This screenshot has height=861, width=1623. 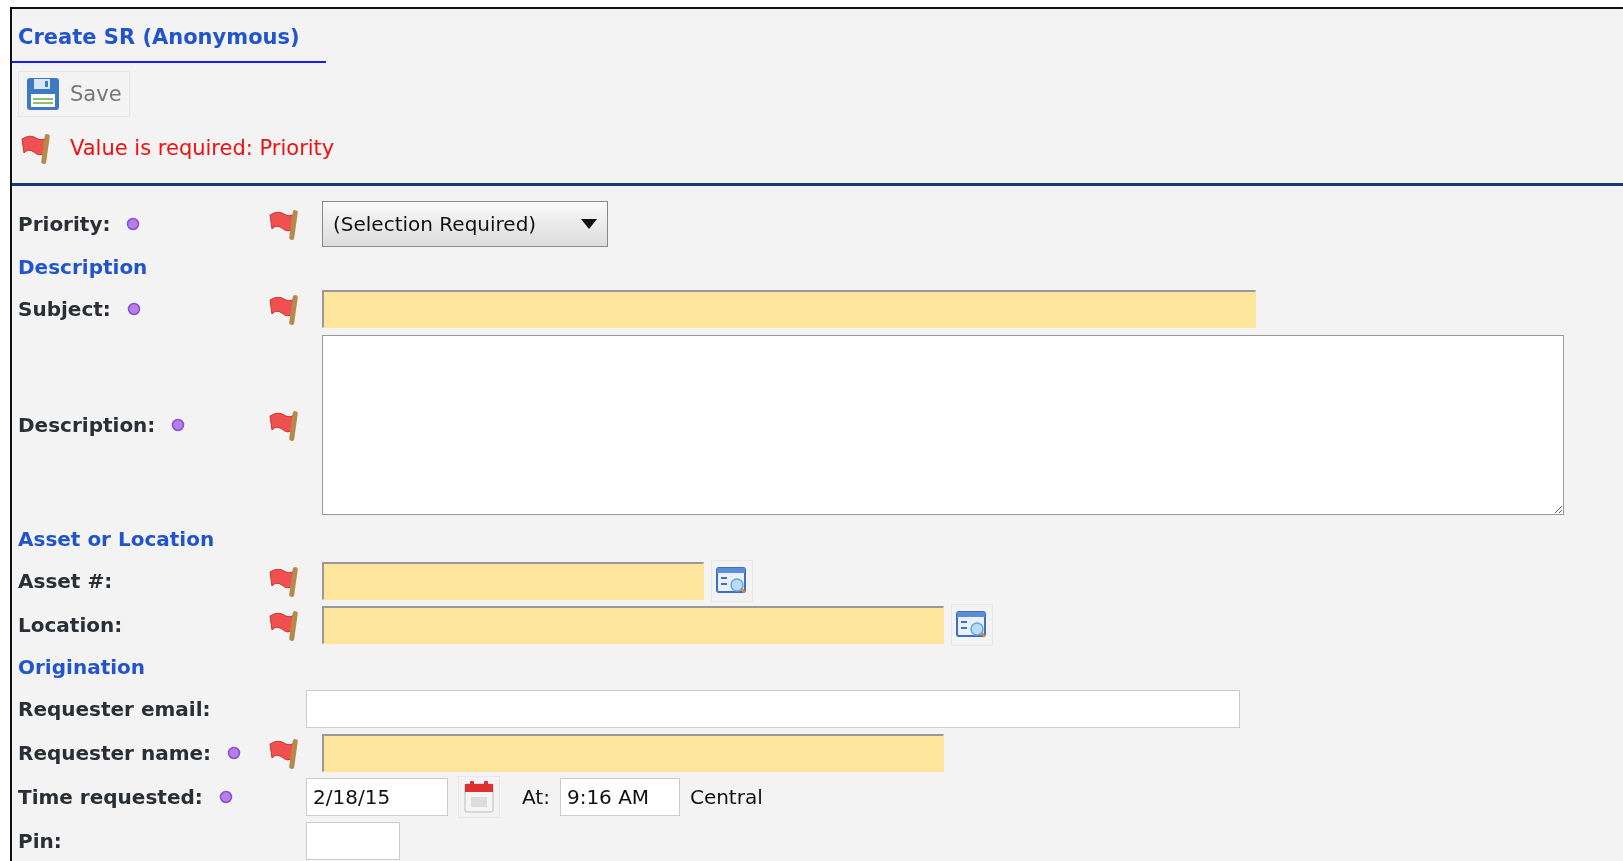 What do you see at coordinates (377, 797) in the screenshot?
I see `date-field: 2/18/15` at bounding box center [377, 797].